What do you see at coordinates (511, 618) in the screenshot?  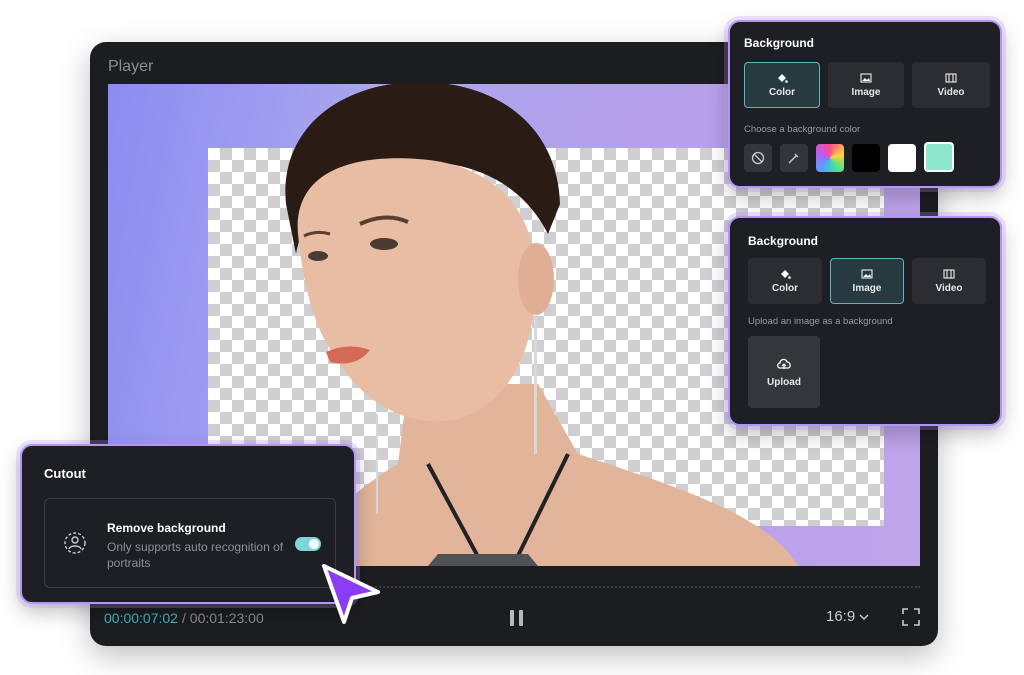 I see `pause-icon` at bounding box center [511, 618].